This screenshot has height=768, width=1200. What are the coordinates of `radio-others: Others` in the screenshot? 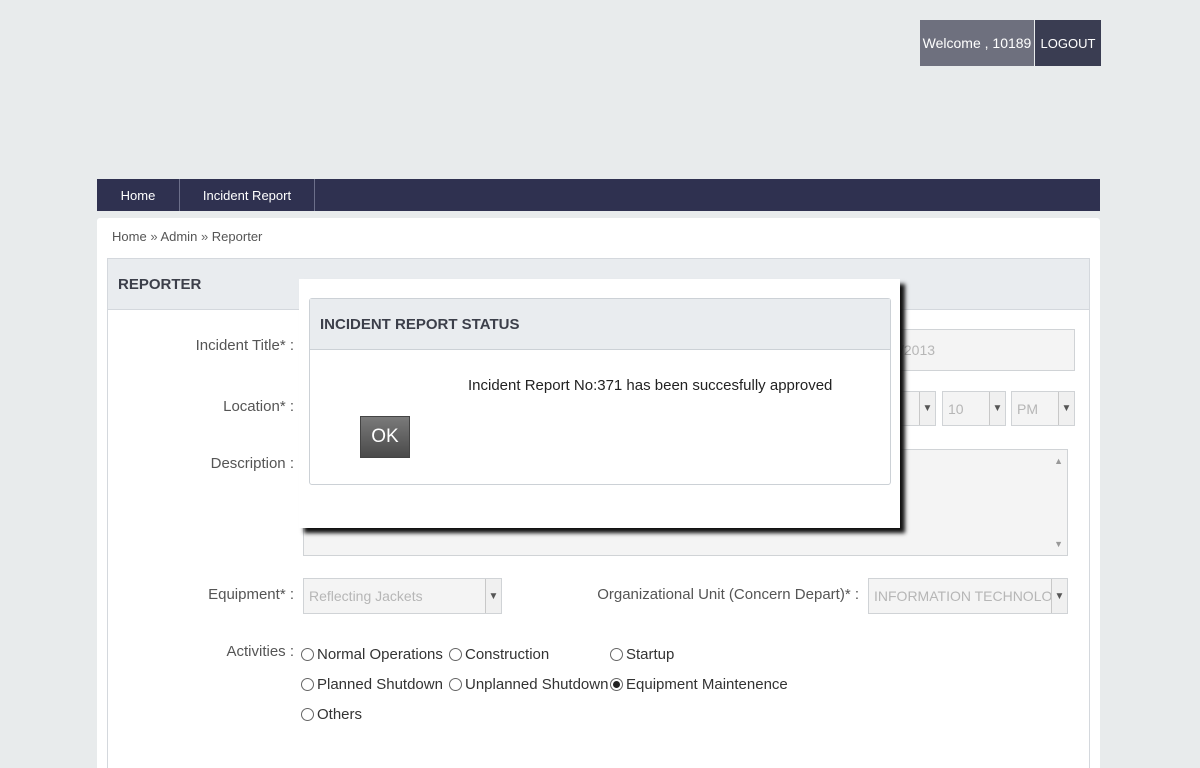 It's located at (331, 714).